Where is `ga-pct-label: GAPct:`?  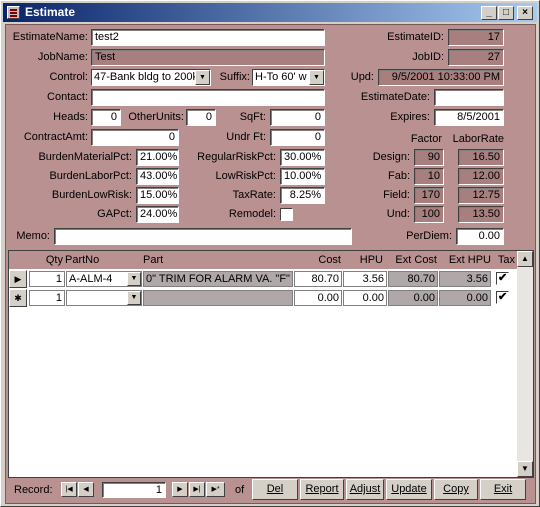
ga-pct-label: GAPct: is located at coordinates (114, 214).